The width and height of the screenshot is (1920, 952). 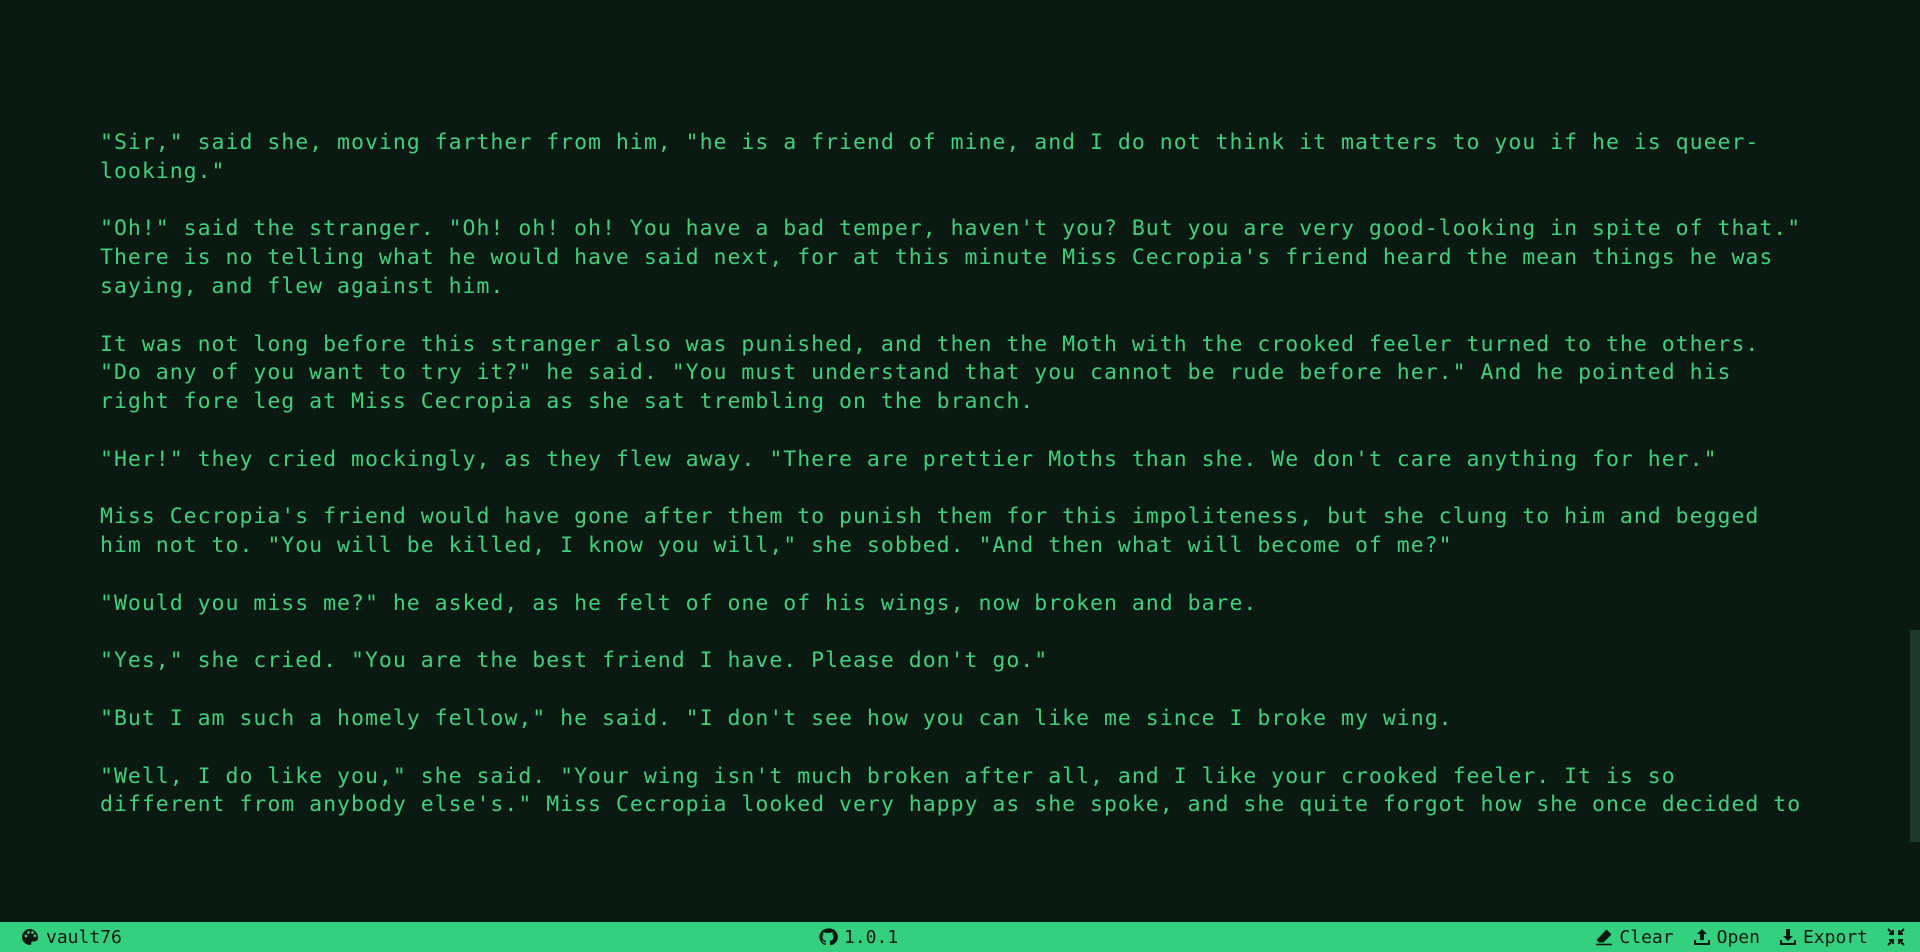 What do you see at coordinates (302, 286) in the screenshot?
I see `text-line: saying, and flew against him.` at bounding box center [302, 286].